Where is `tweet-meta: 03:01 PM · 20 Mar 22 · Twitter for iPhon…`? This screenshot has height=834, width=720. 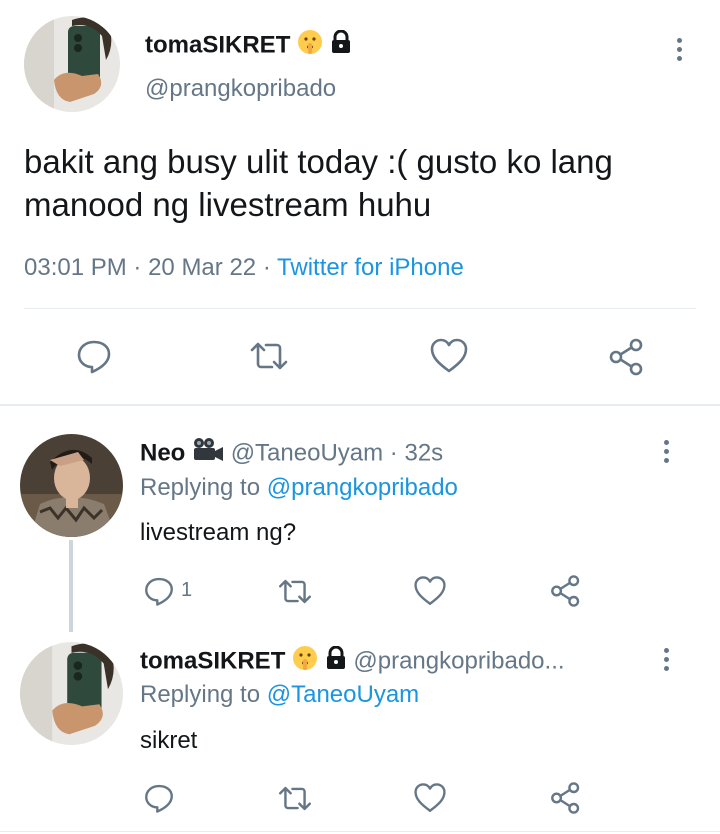 tweet-meta: 03:01 PM · 20 Mar 22 · Twitter for iPhon… is located at coordinates (244, 268).